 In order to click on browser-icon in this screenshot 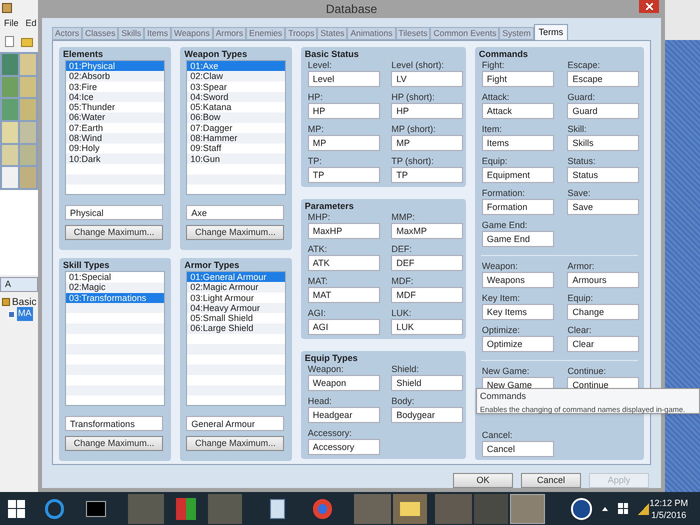, I will do `click(54, 508)`.